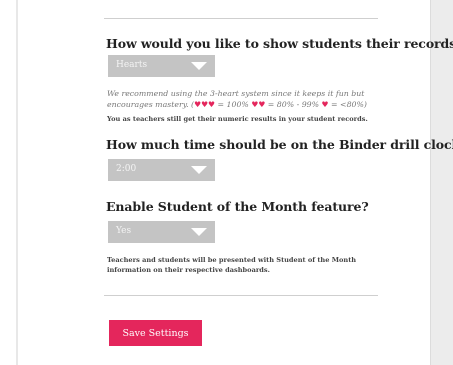 The width and height of the screenshot is (453, 365). What do you see at coordinates (347, 104) in the screenshot?
I see `records-hint-range-one: = <80%)` at bounding box center [347, 104].